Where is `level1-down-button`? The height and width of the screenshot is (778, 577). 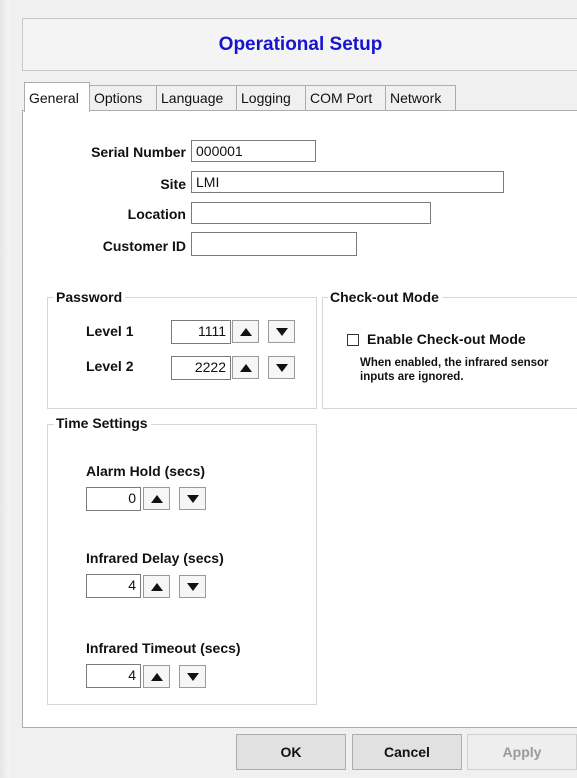
level1-down-button is located at coordinates (281, 331).